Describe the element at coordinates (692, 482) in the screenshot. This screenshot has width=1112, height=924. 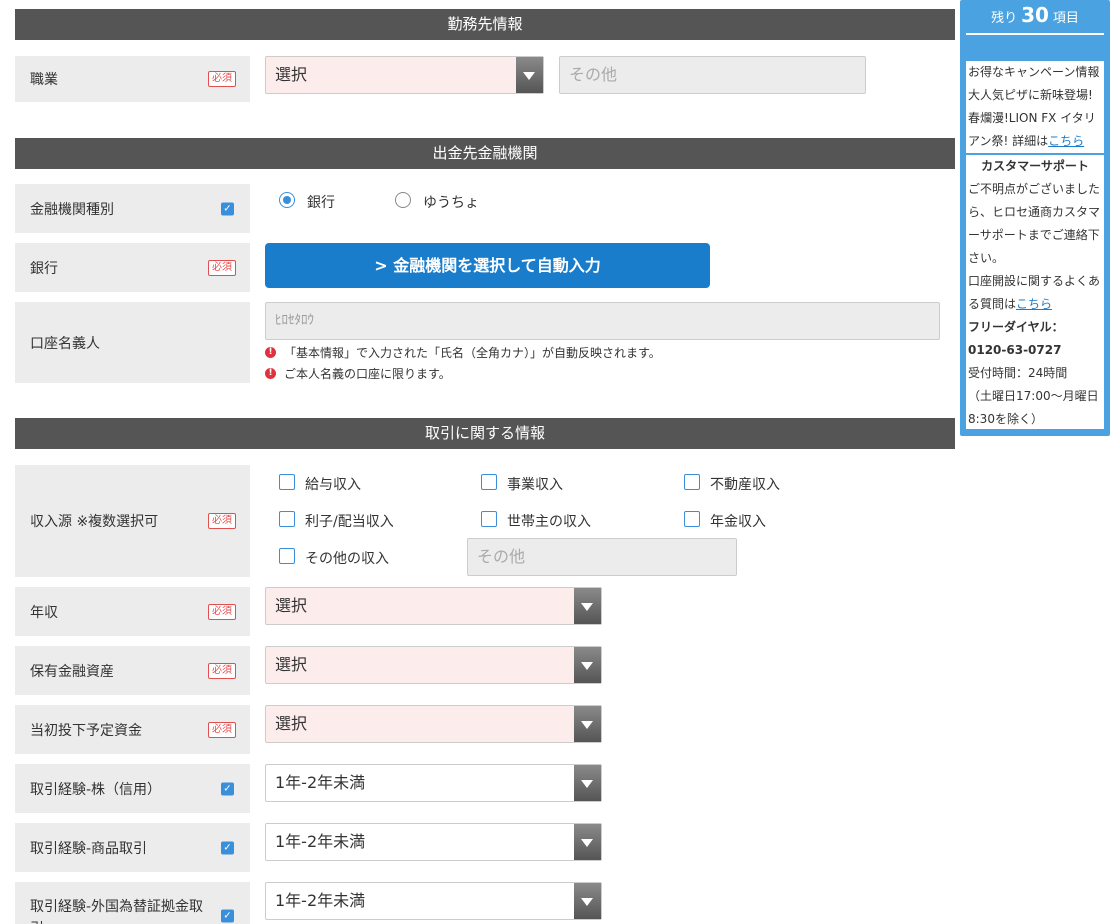
I see `checkbox-realestate` at that location.